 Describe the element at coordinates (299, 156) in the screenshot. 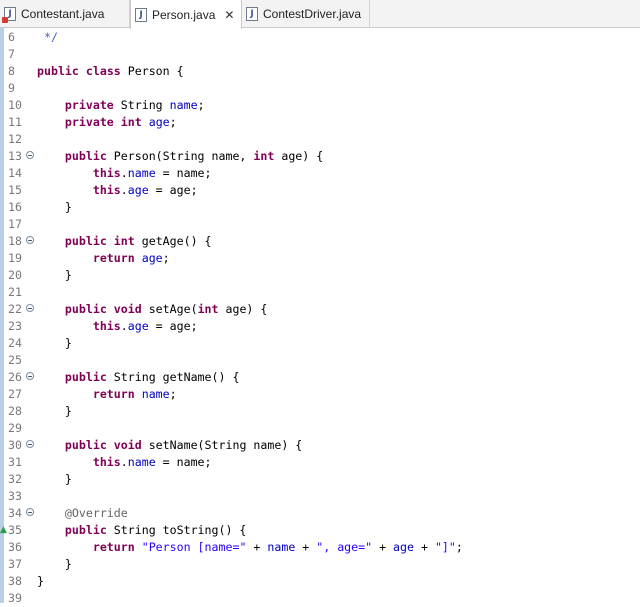

I see `code-token: age) {` at that location.